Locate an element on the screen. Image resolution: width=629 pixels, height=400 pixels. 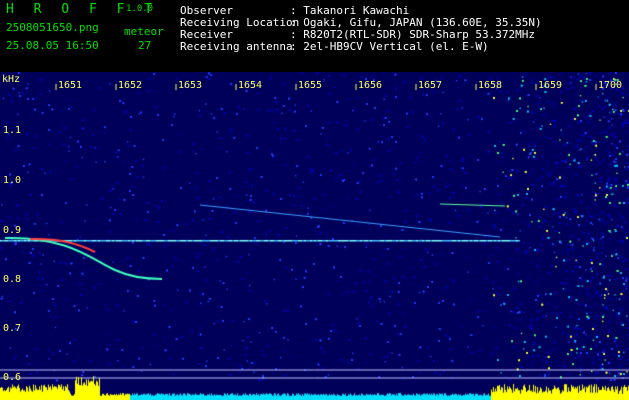
x-tick-label: 1657 is located at coordinates (430, 85).